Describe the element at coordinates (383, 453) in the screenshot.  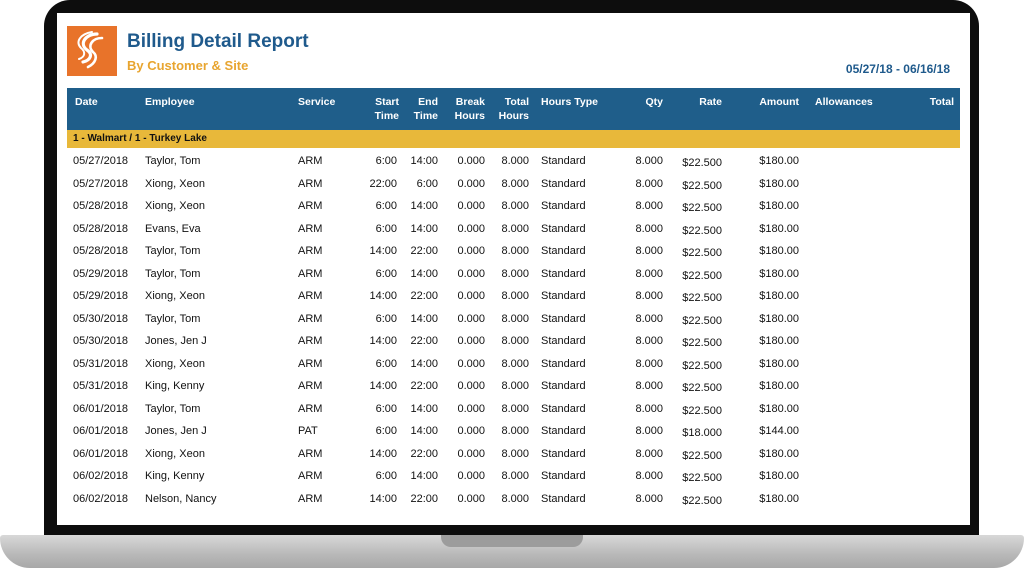
I see `cell-start-time: 14:00` at that location.